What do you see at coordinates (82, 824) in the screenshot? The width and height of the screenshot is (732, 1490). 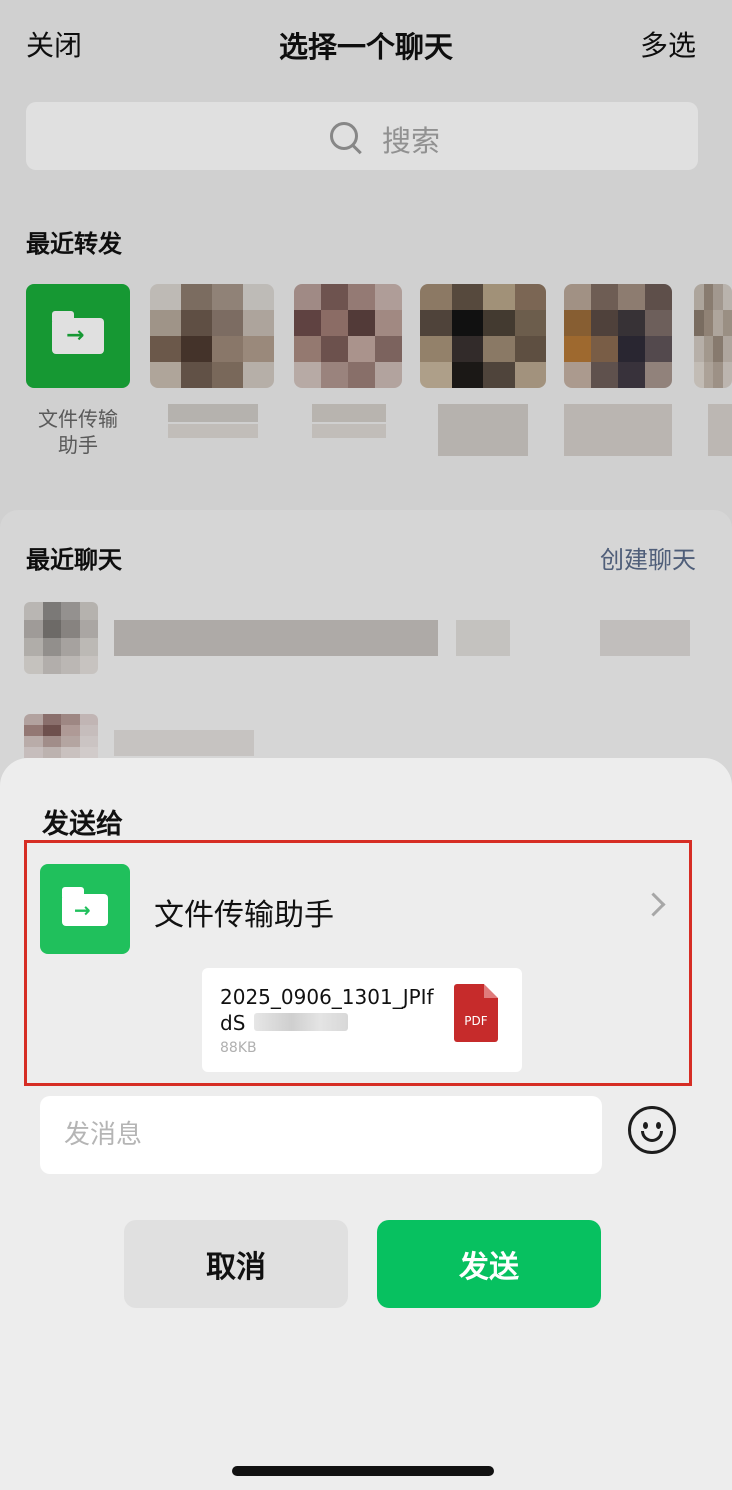 I see `send-to-title: 发送给` at bounding box center [82, 824].